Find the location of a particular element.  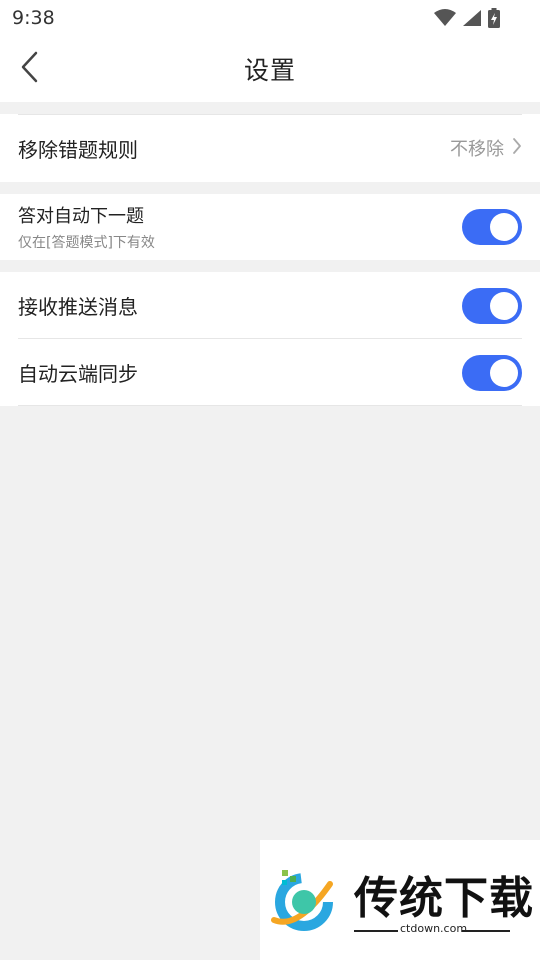

section-remove-rule: 移除错题规则 不移除 is located at coordinates (270, 148).